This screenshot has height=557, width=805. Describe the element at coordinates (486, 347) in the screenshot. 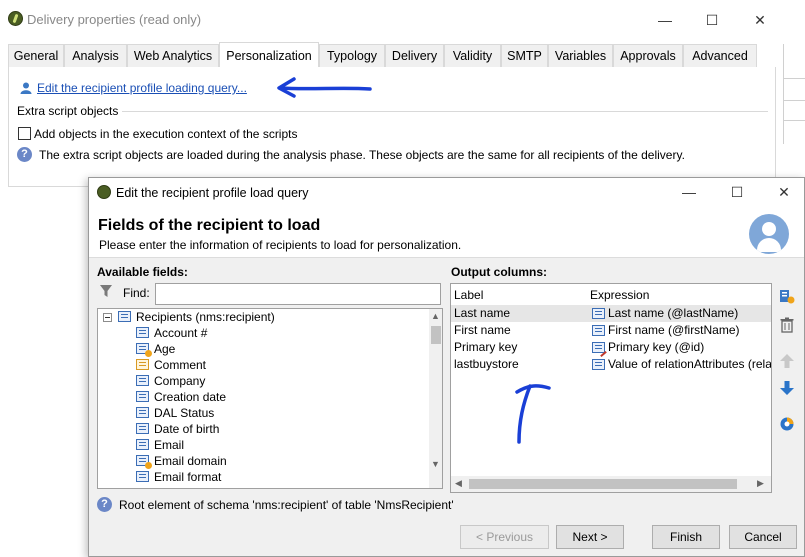

I see `output-row-label: Primary key` at that location.